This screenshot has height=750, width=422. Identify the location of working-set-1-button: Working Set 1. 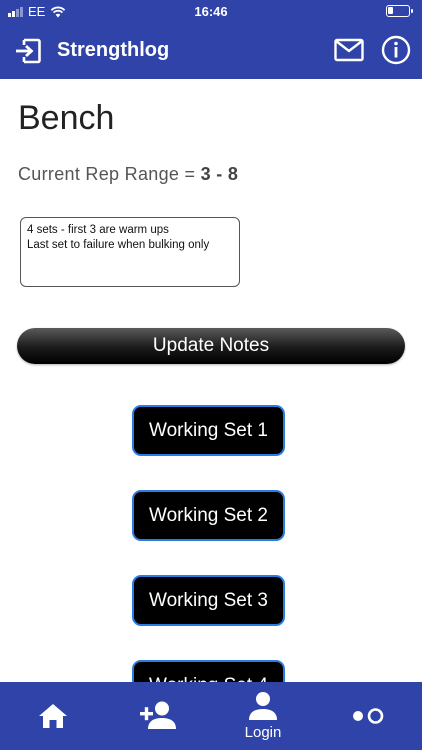
(208, 430).